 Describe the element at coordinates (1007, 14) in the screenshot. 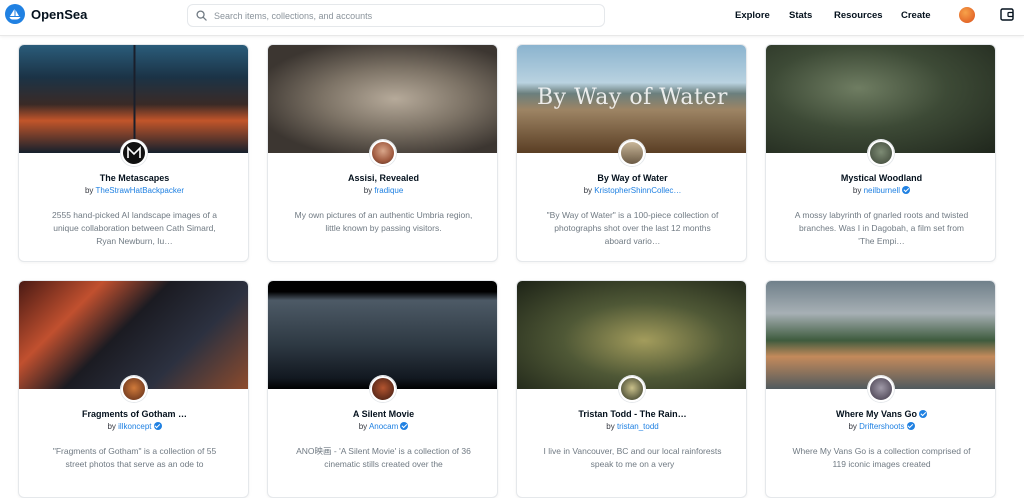

I see `wallet-icon` at that location.